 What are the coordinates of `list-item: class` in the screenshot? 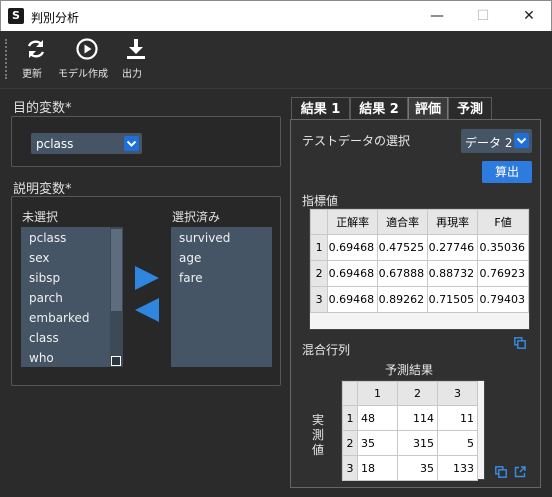 It's located at (72, 338).